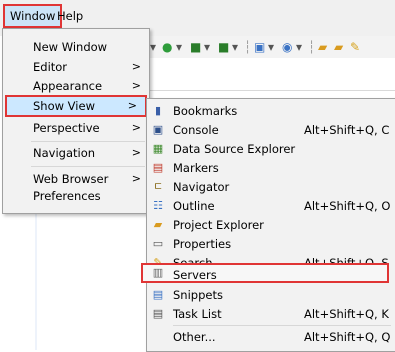  What do you see at coordinates (70, 16) in the screenshot?
I see `menu-help: Help` at bounding box center [70, 16].